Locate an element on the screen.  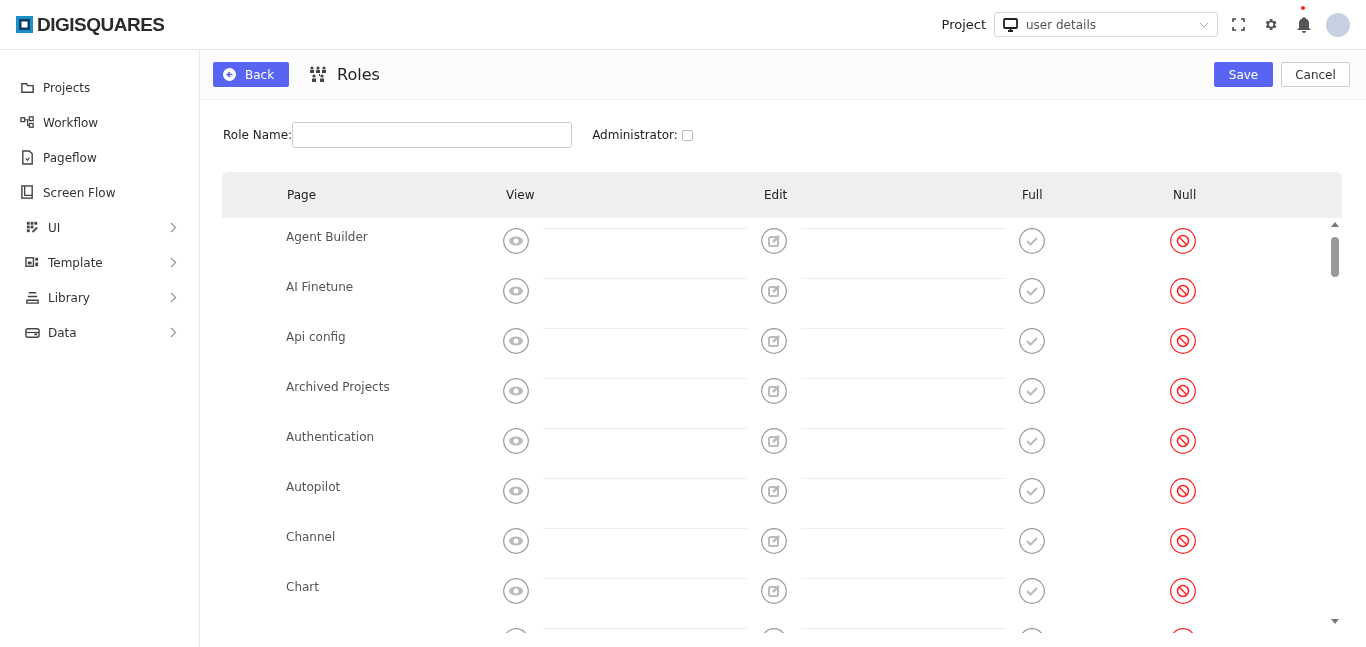
column-header: Full is located at coordinates (1032, 195).